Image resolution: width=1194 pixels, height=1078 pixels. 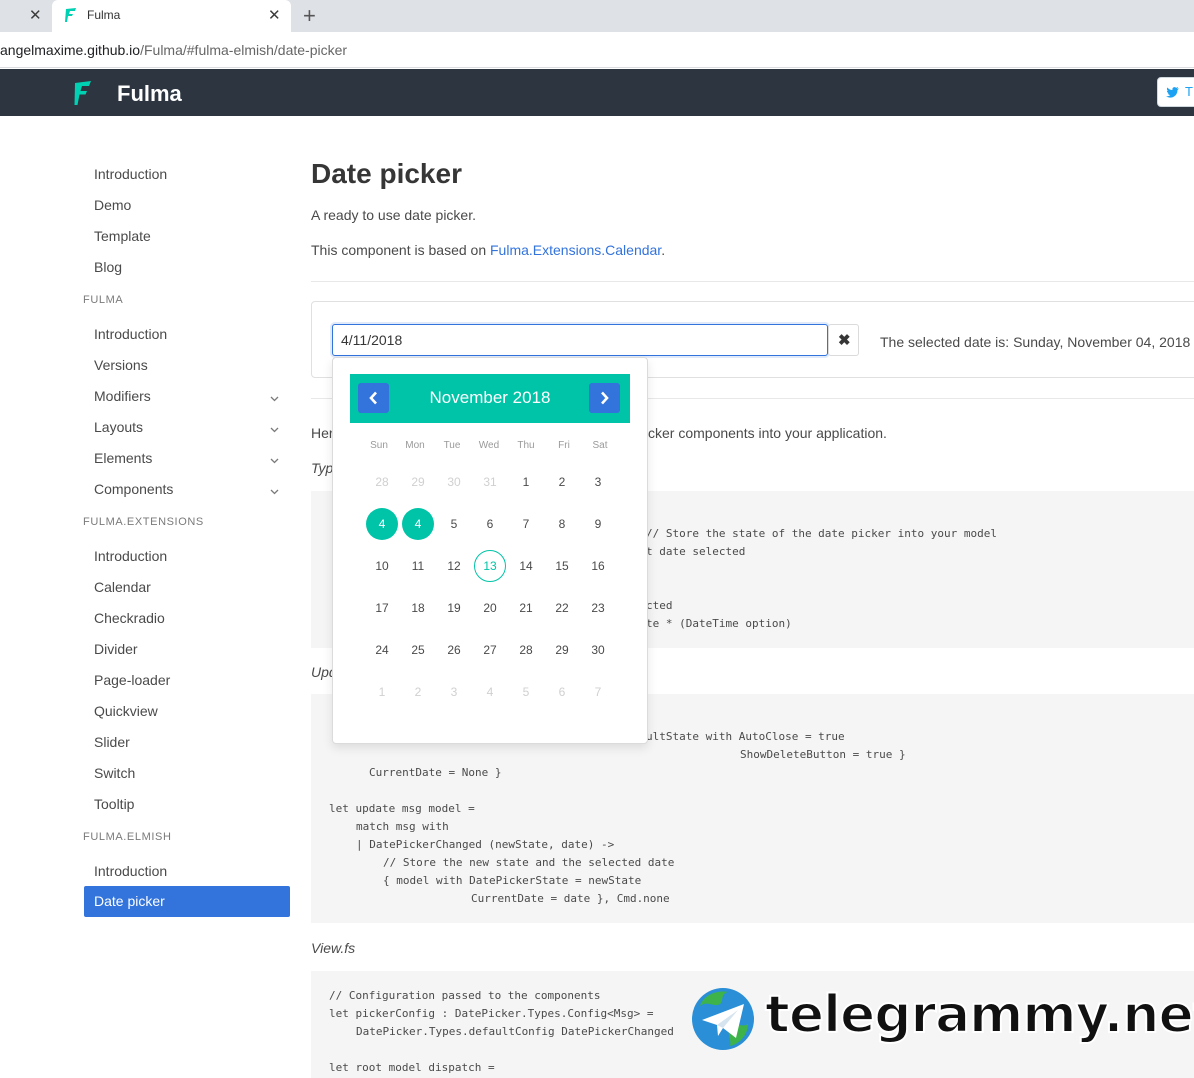 What do you see at coordinates (526, 524) in the screenshot?
I see `calendar-day: 7` at bounding box center [526, 524].